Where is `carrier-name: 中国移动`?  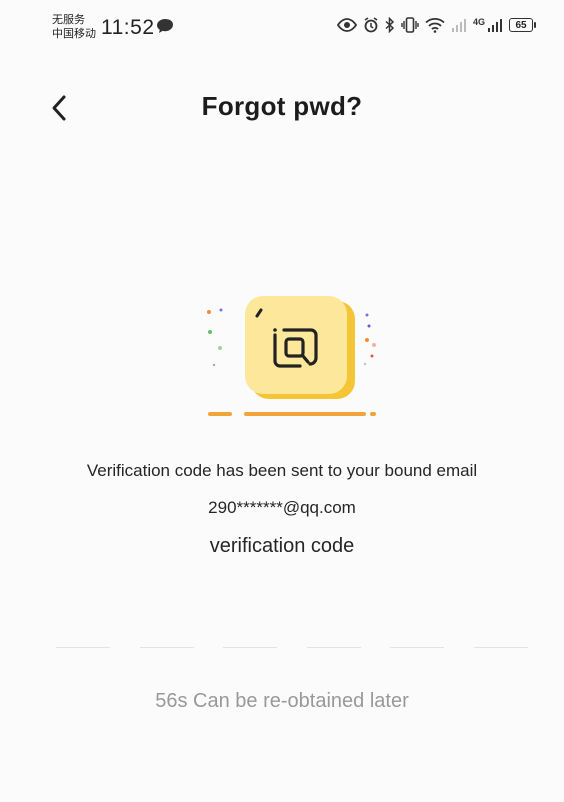 carrier-name: 中国移动 is located at coordinates (74, 34).